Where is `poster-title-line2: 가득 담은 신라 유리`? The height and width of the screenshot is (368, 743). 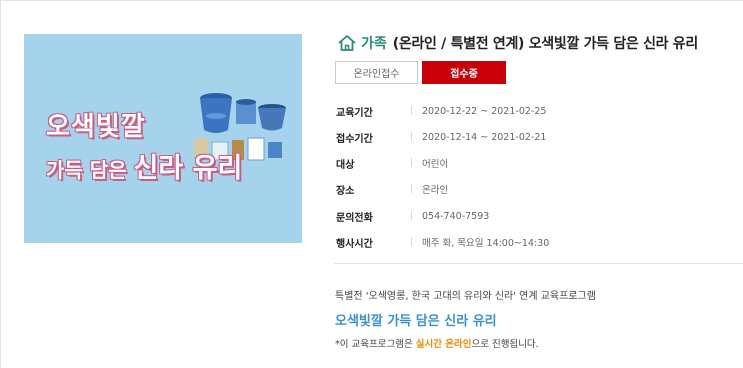 poster-title-line2: 가득 담은 신라 유리 is located at coordinates (144, 165).